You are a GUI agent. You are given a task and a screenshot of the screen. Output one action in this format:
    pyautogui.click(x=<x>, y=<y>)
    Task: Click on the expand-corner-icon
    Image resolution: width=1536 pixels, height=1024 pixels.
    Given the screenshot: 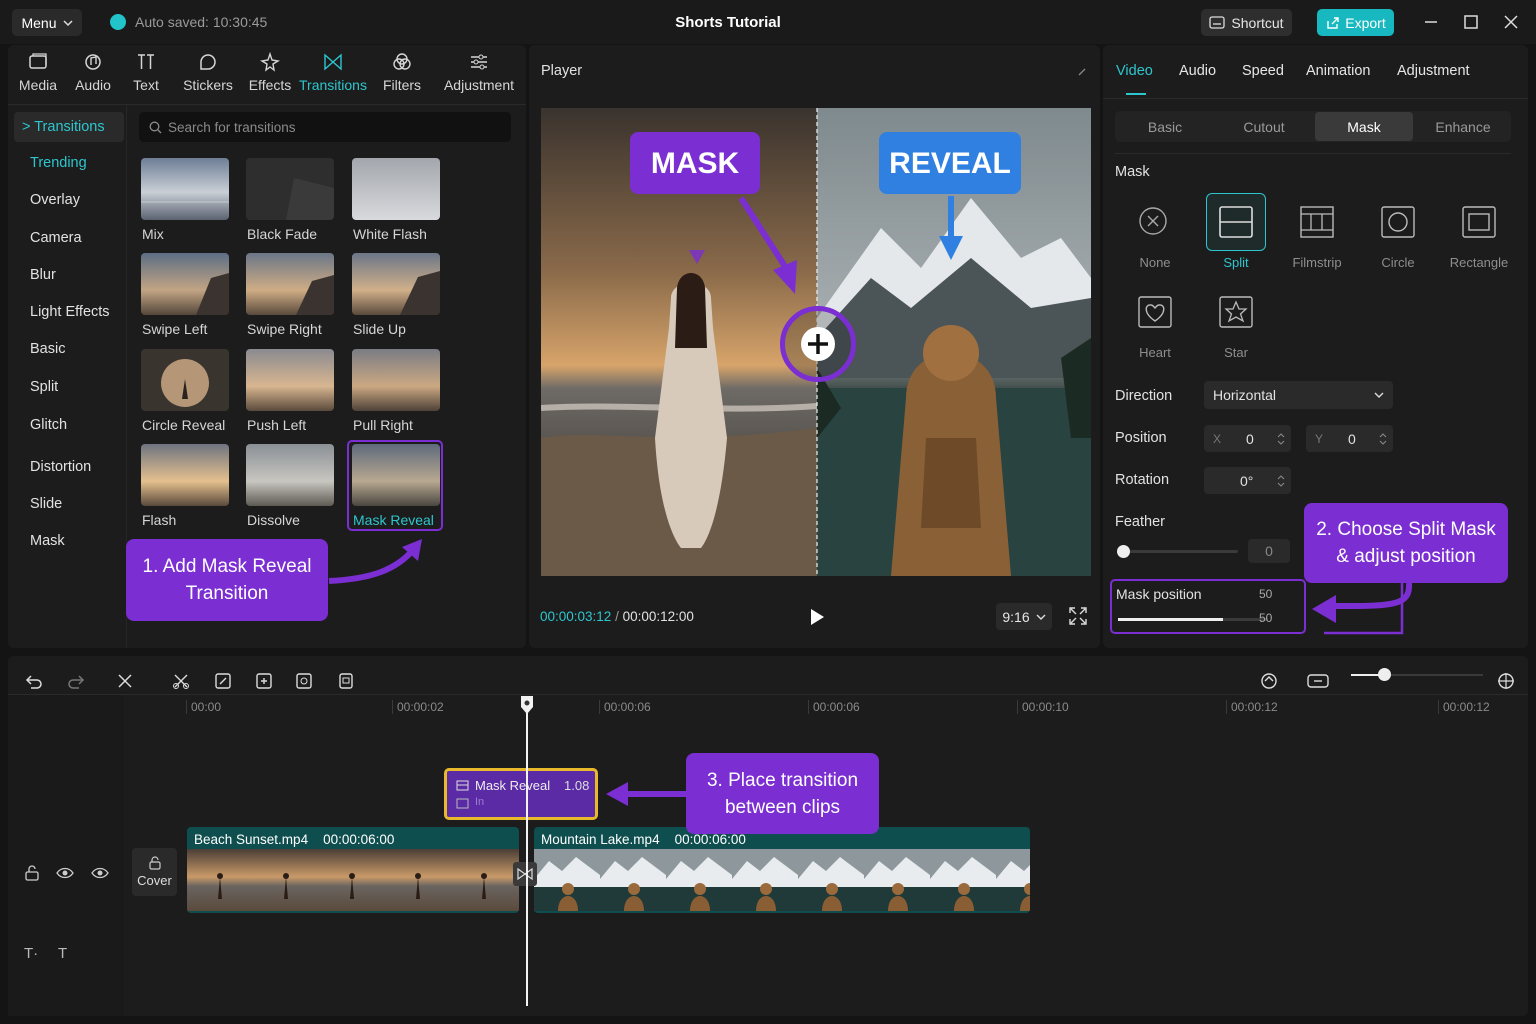 What is the action you would take?
    pyautogui.click(x=1082, y=72)
    